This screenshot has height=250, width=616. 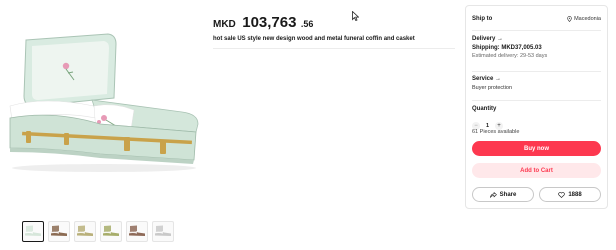 I want to click on share-label: Share, so click(x=508, y=194).